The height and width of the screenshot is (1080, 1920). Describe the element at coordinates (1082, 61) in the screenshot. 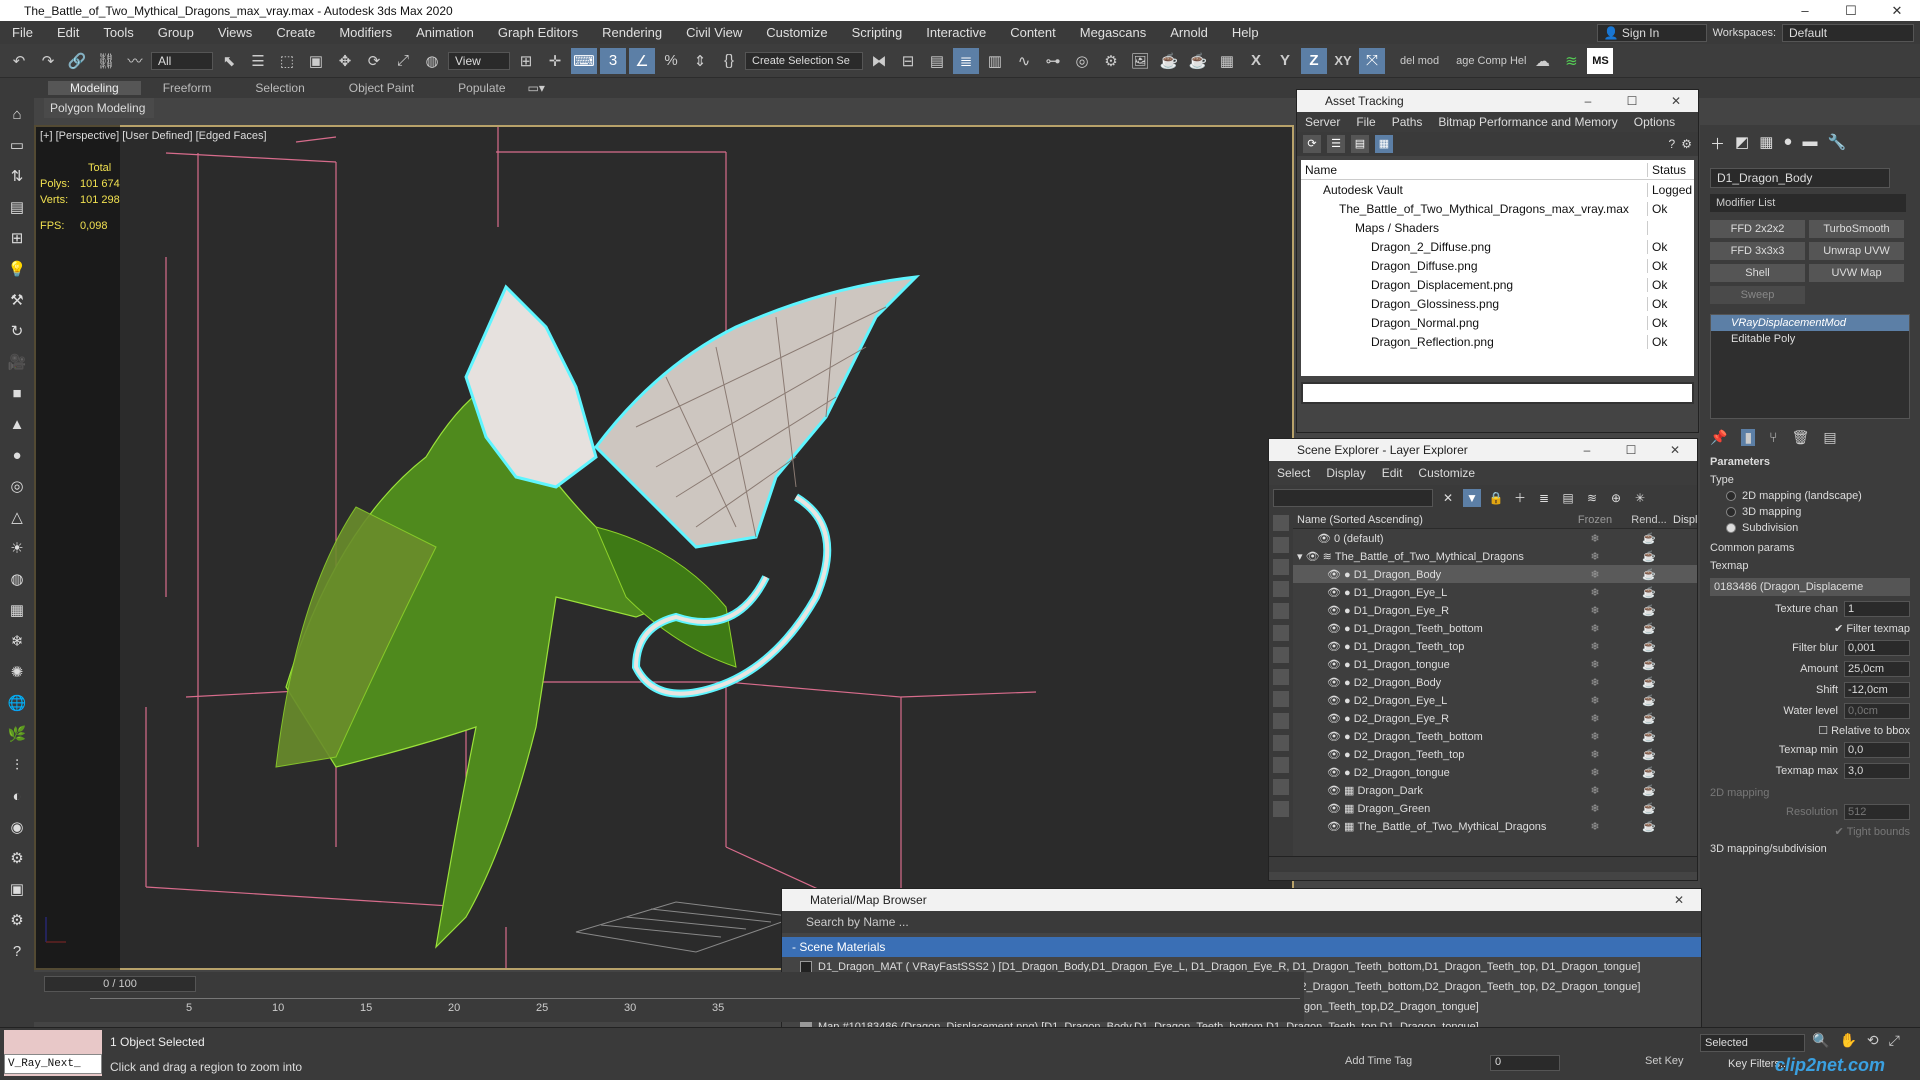

I see `material-editor-icon: ◎` at that location.